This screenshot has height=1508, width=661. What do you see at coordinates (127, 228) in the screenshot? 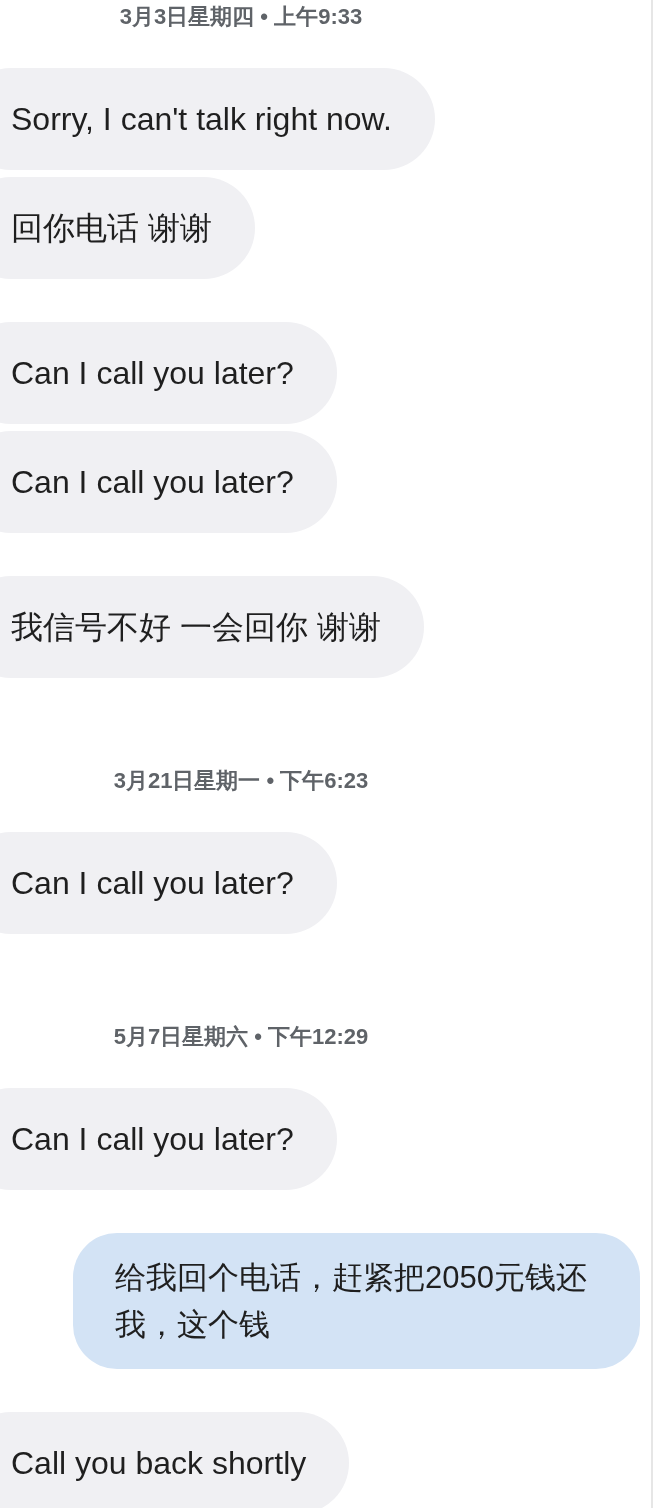
I see `received-message: 回你电话 谢谢` at bounding box center [127, 228].